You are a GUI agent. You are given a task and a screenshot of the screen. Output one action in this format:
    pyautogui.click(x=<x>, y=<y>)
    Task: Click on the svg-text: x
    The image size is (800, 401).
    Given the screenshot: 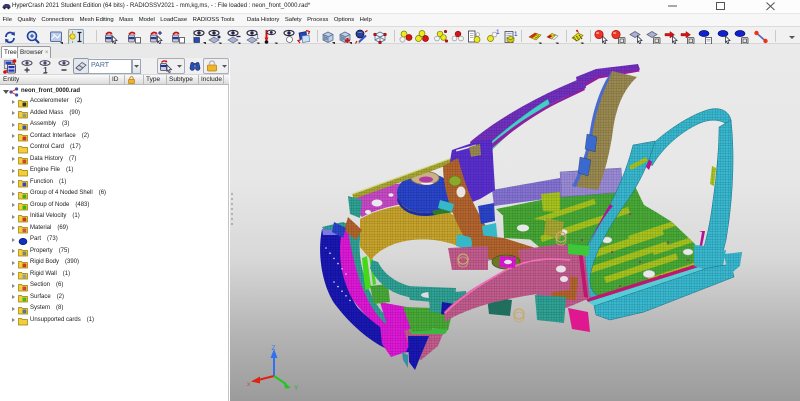 What is the action you would take?
    pyautogui.click(x=249, y=384)
    